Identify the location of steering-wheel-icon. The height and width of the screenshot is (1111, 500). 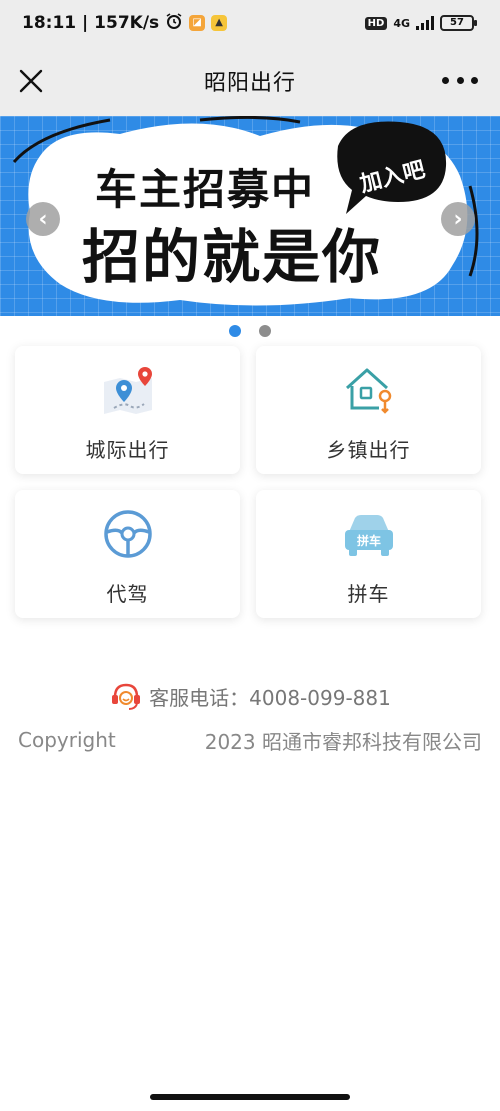
(127, 534).